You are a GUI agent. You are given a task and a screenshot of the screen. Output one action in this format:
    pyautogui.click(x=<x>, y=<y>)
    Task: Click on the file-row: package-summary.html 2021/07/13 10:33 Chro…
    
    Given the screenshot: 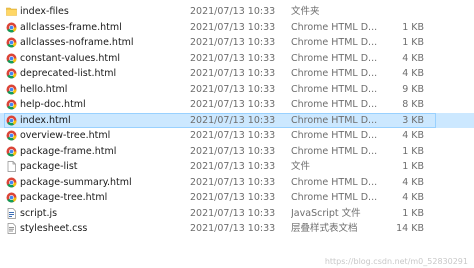 What is the action you would take?
    pyautogui.click(x=237, y=183)
    